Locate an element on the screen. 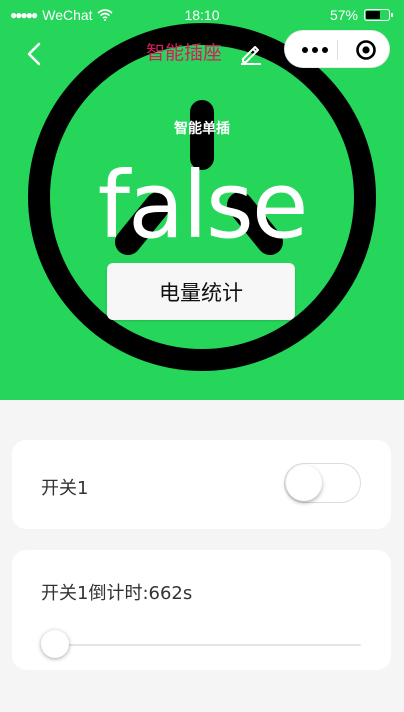  switch-state-text: false is located at coordinates (203, 205).